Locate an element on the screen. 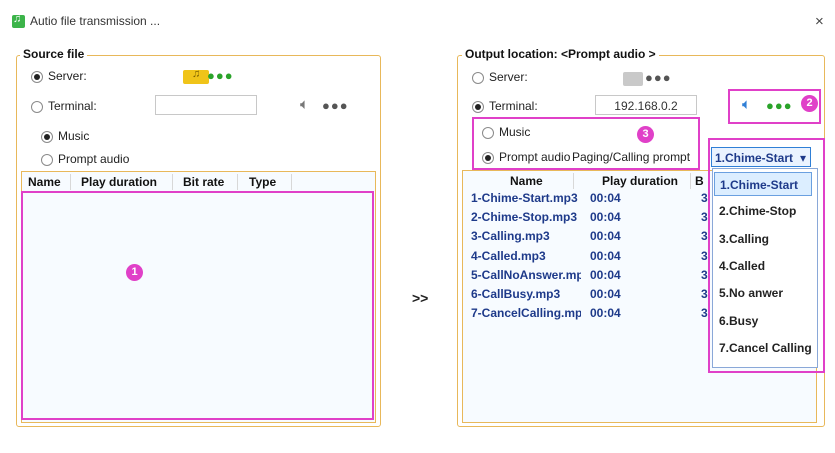 The height and width of the screenshot is (453, 835). output-row-name: 4-Called.mp3 is located at coordinates (526, 256).